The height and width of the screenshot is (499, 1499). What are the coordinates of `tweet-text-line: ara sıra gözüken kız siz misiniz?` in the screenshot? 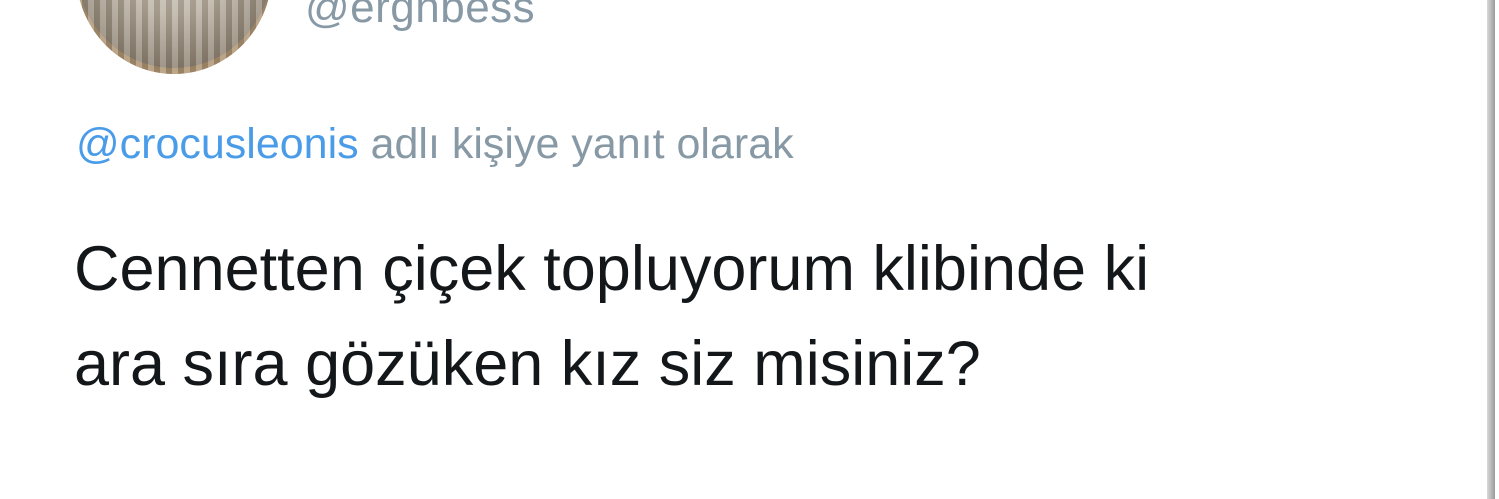 It's located at (527, 363).